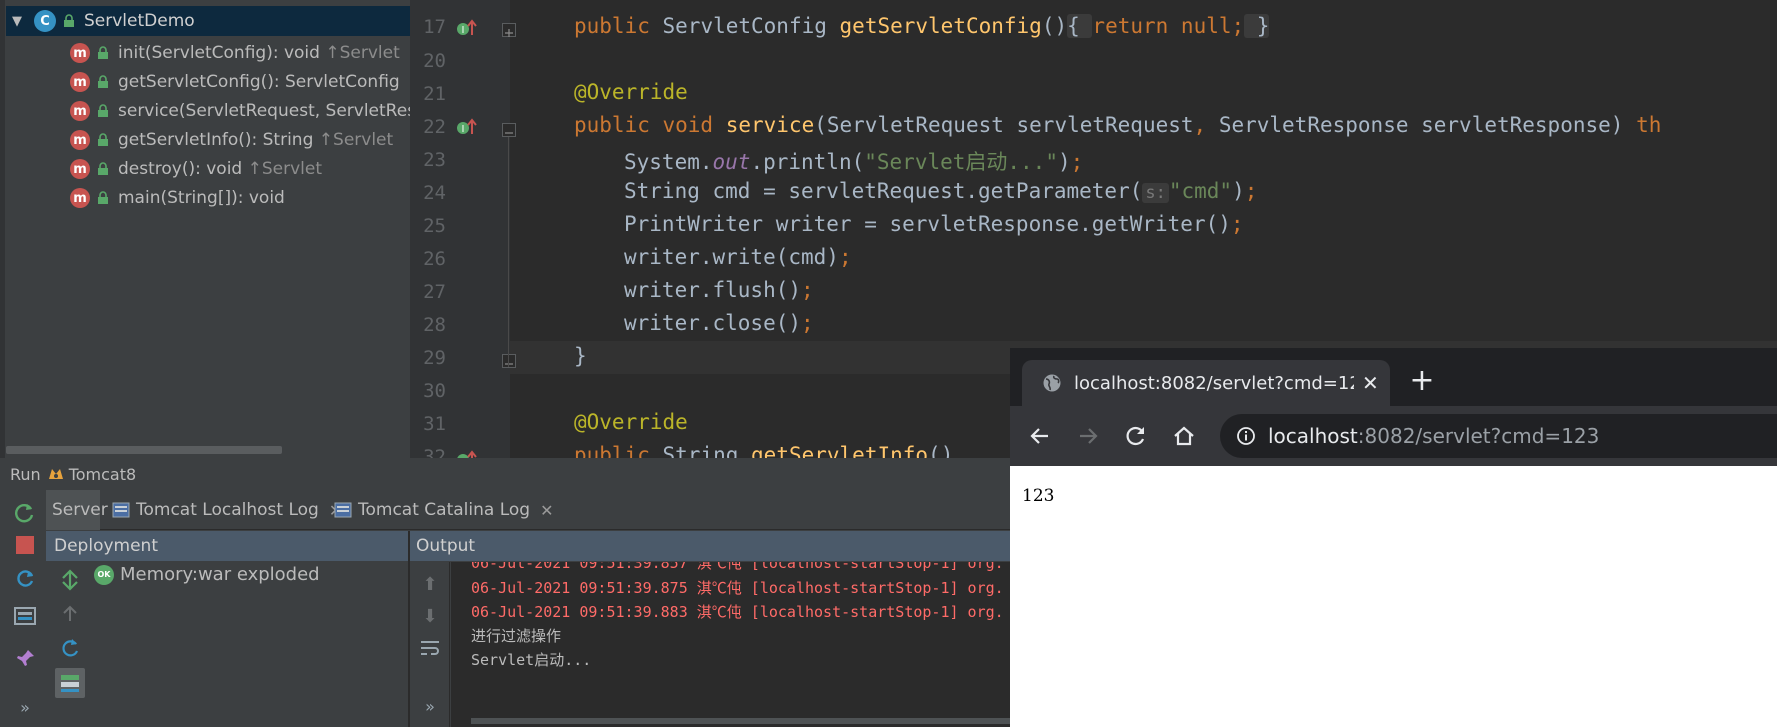 The image size is (1777, 727). Describe the element at coordinates (430, 616) in the screenshot. I see `scroll-down-icon: ⬇` at that location.